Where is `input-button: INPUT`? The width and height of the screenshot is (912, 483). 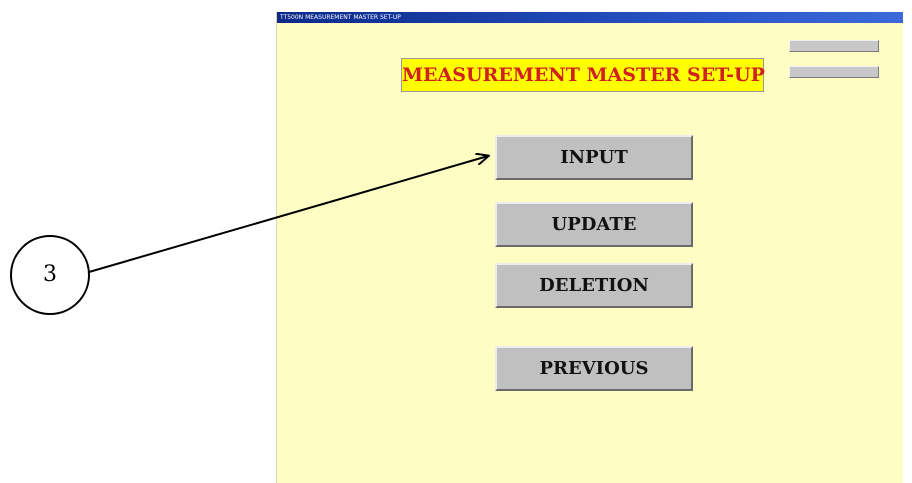 input-button: INPUT is located at coordinates (594, 157).